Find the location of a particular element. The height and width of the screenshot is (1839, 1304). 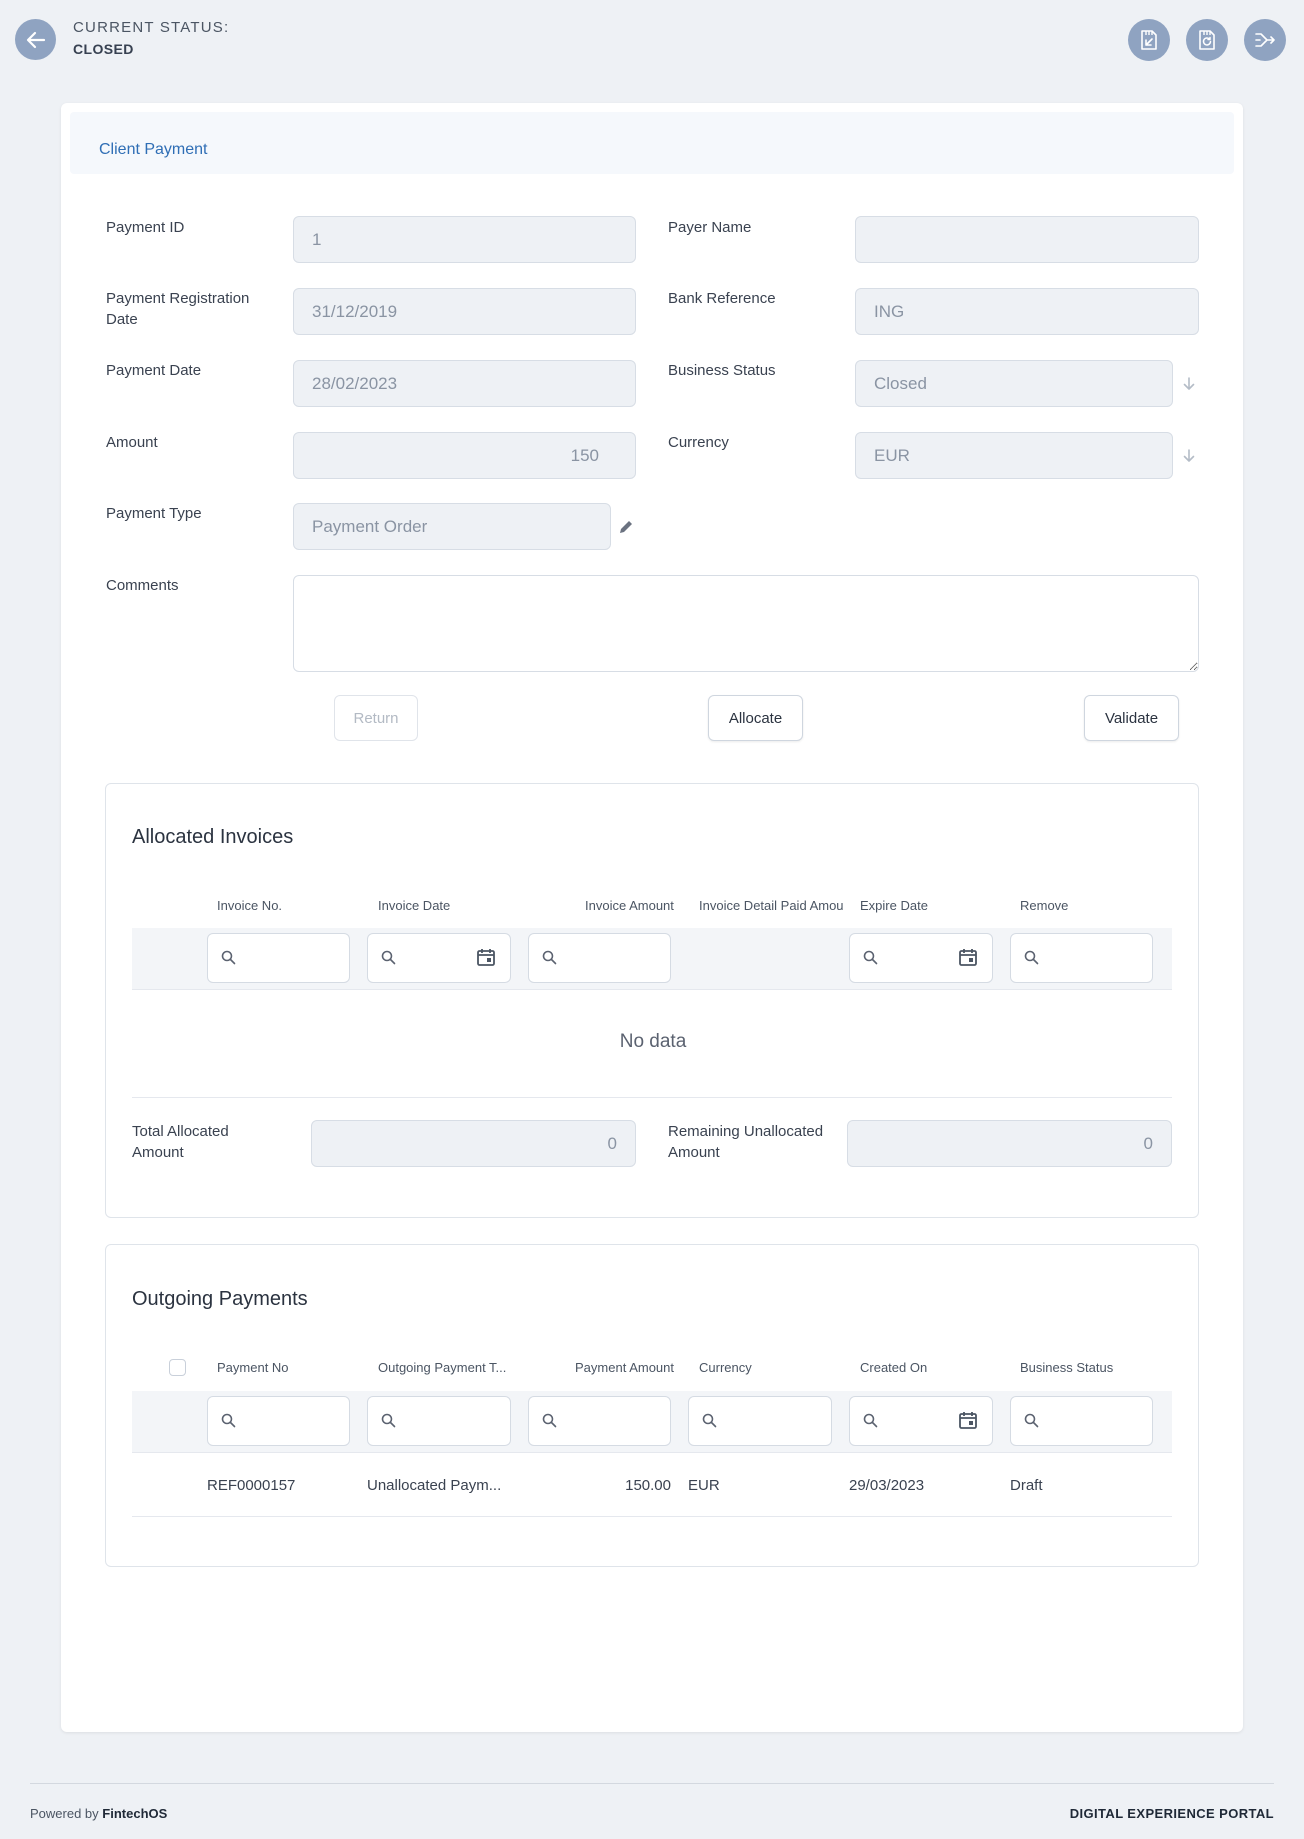

column-header: Created On is located at coordinates (893, 1367).